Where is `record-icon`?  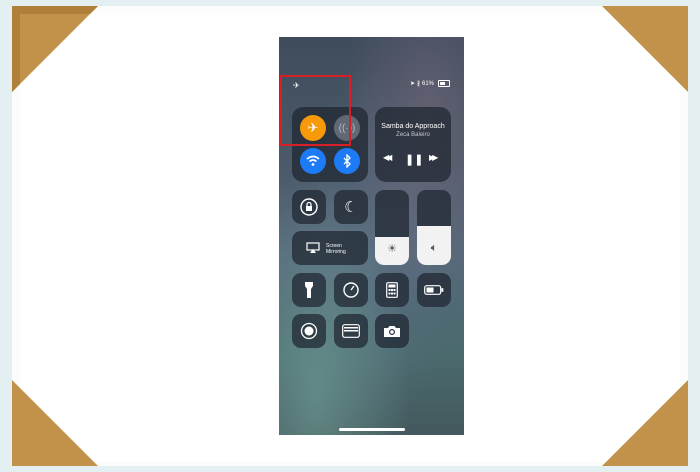
record-icon is located at coordinates (309, 331).